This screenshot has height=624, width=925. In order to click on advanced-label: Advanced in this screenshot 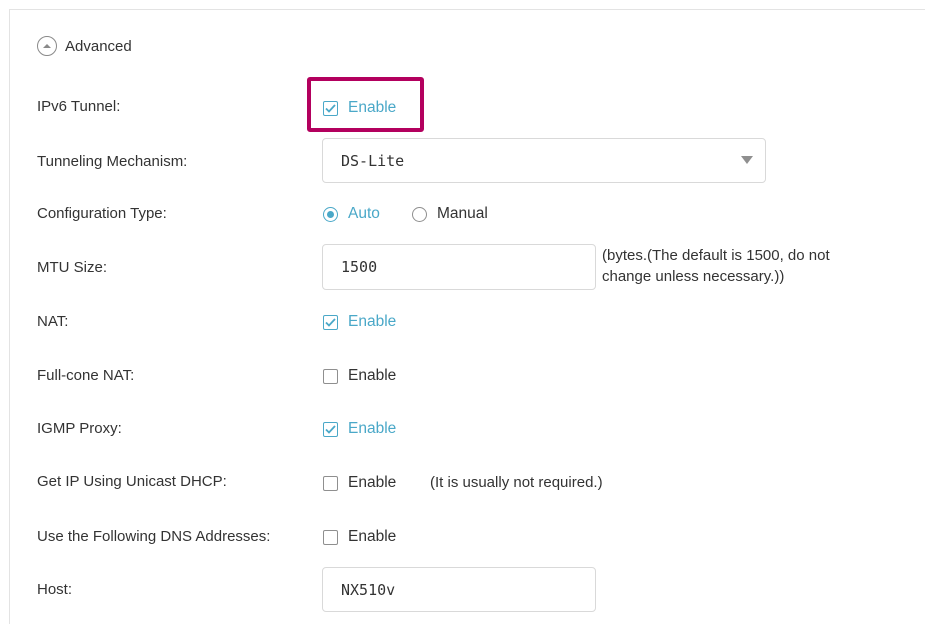, I will do `click(98, 46)`.